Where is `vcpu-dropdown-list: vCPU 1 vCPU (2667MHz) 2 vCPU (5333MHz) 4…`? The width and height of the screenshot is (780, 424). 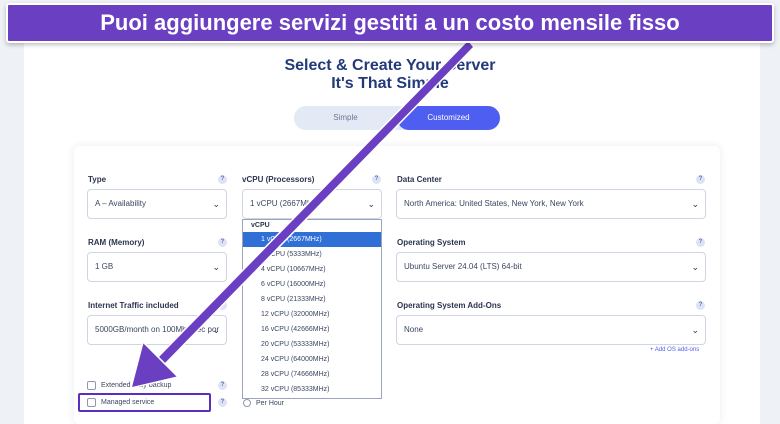 vcpu-dropdown-list: vCPU 1 vCPU (2667MHz) 2 vCPU (5333MHz) 4… is located at coordinates (312, 309).